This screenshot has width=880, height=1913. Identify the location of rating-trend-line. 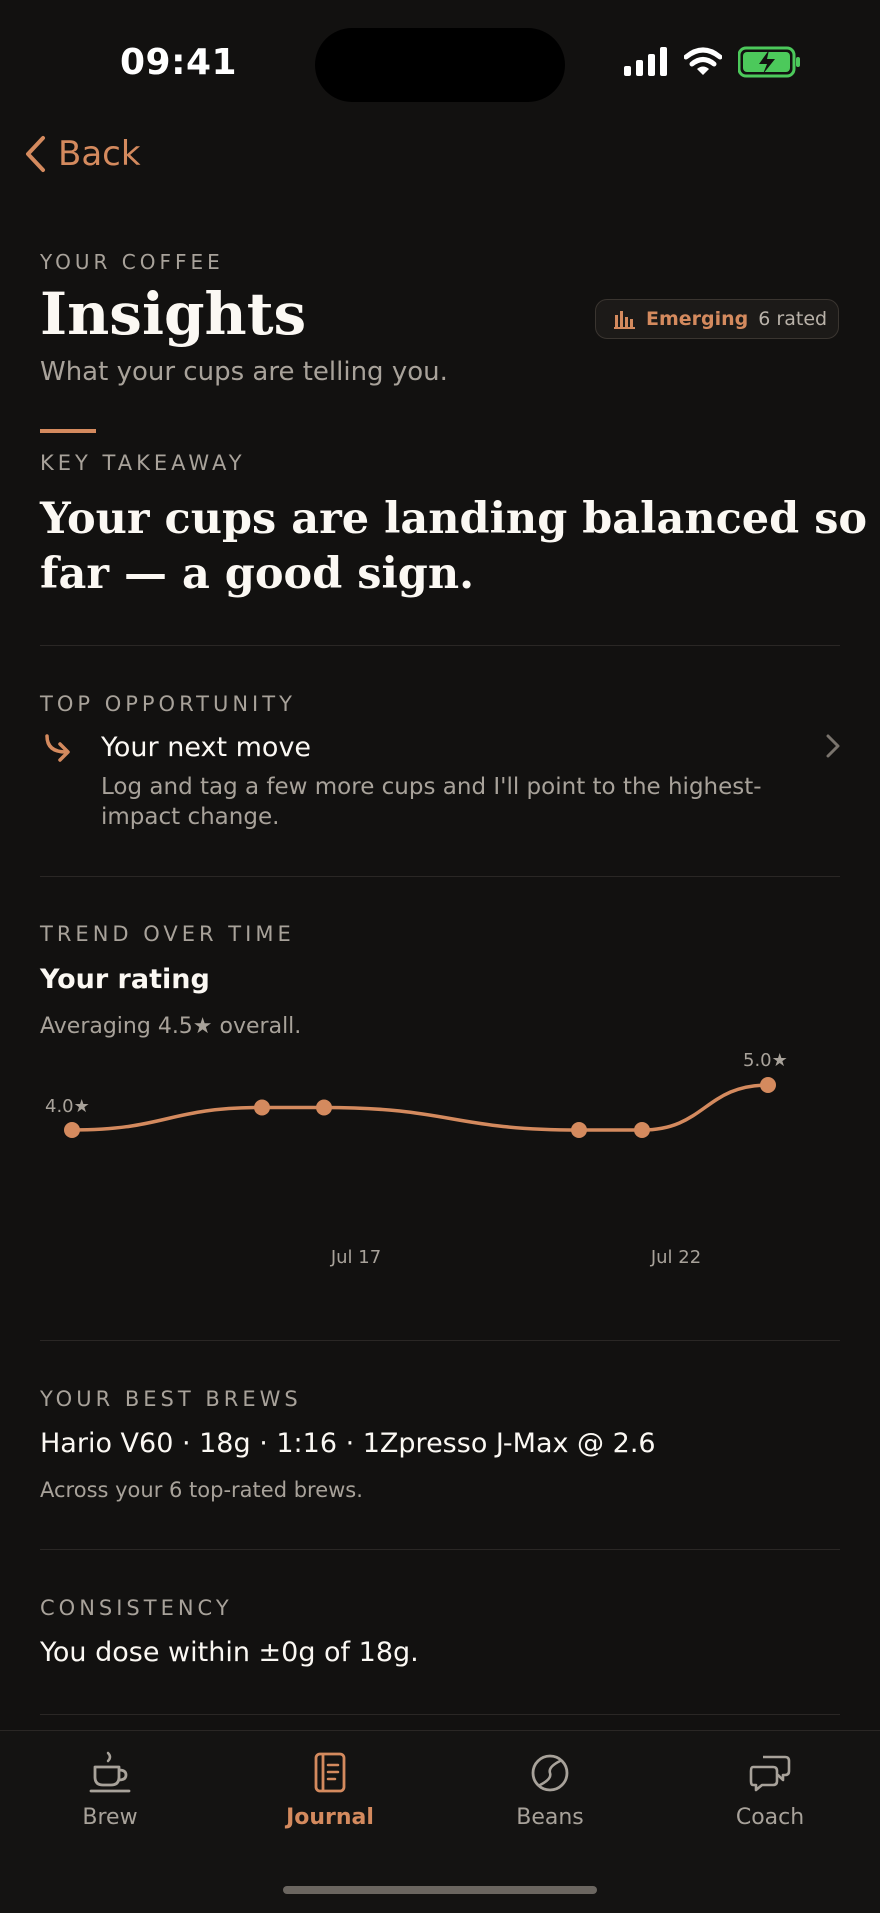
(420, 1107).